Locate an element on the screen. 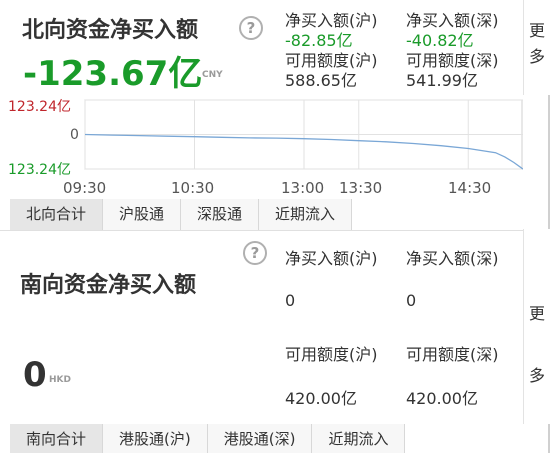 This screenshot has height=453, width=550. tab-sh-connect: 沪股通 is located at coordinates (142, 214).